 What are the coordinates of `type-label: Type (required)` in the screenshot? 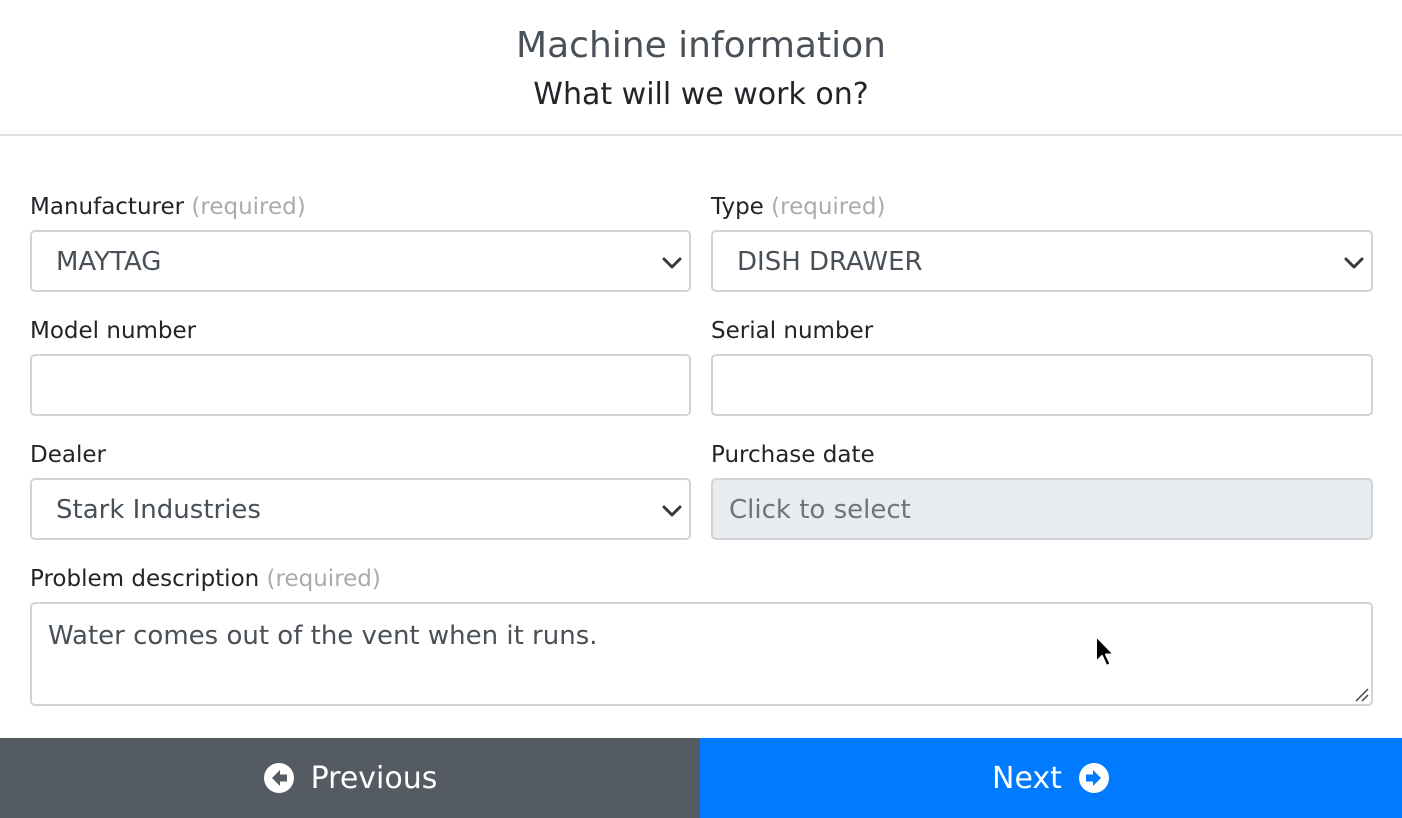 It's located at (798, 207).